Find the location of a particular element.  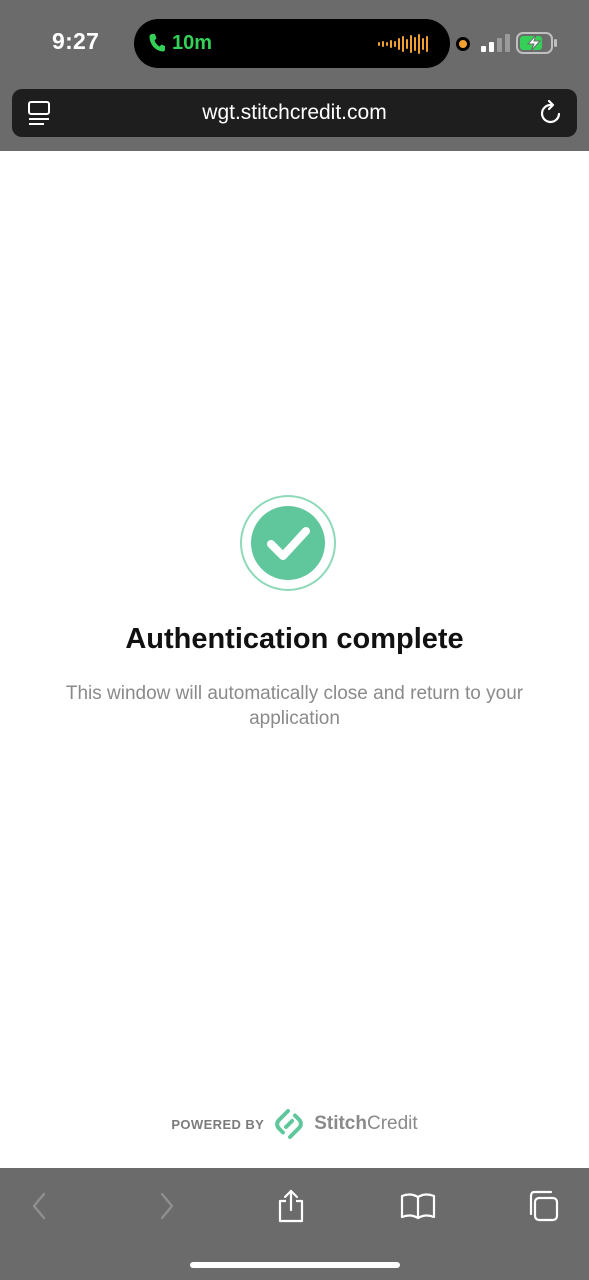

phone-icon is located at coordinates (157, 43).